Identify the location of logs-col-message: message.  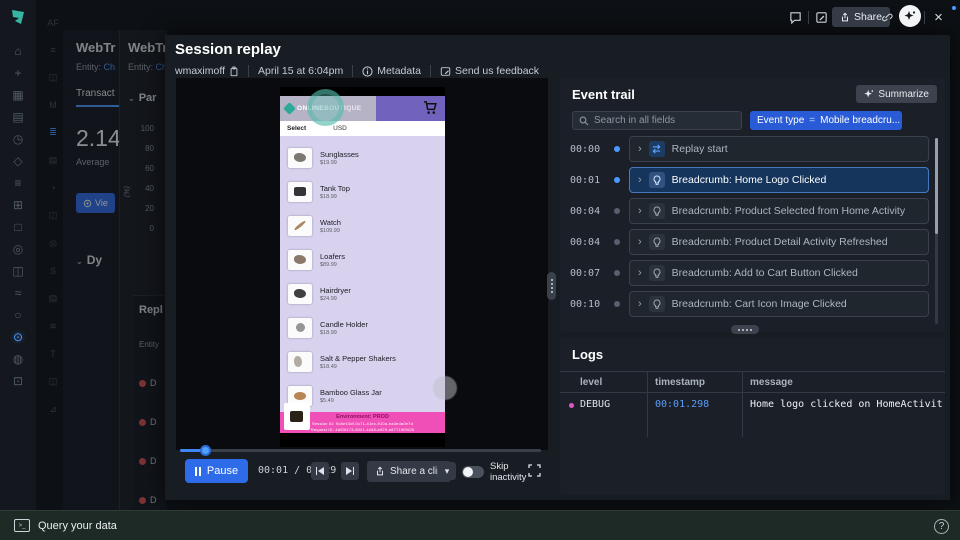
(771, 382).